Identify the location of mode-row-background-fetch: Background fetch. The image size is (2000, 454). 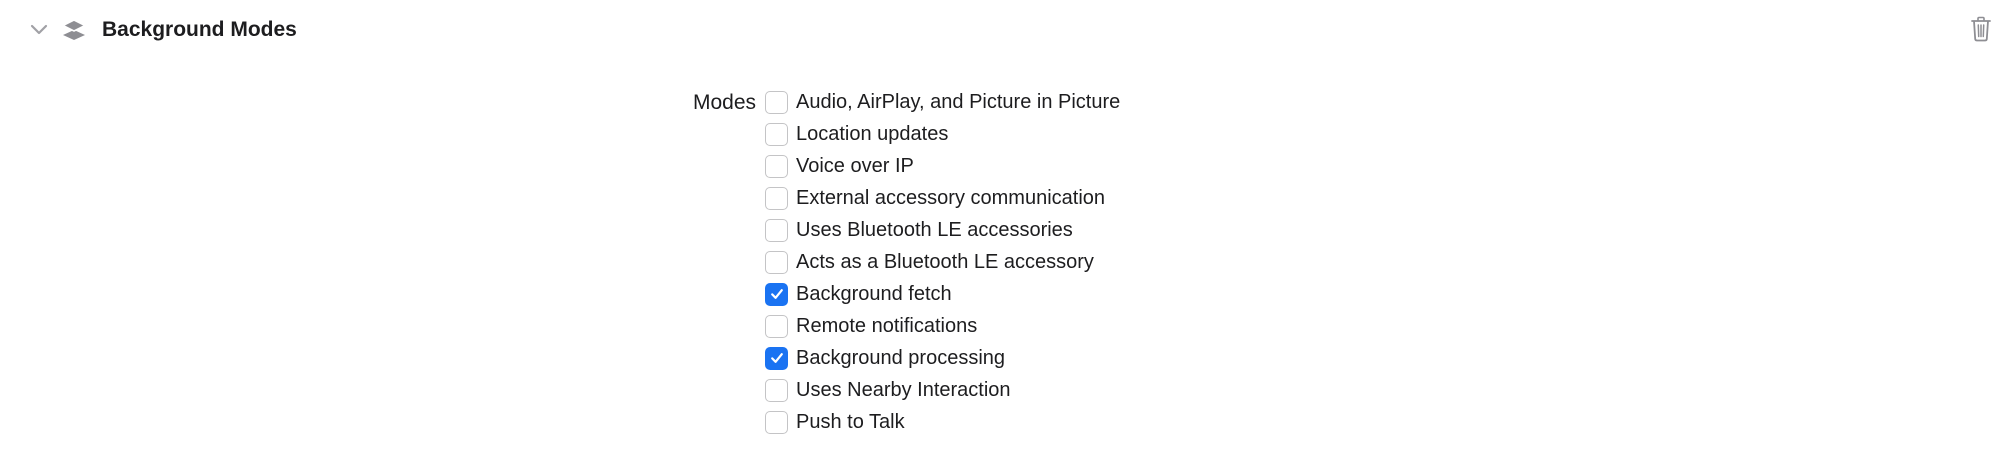
(942, 294).